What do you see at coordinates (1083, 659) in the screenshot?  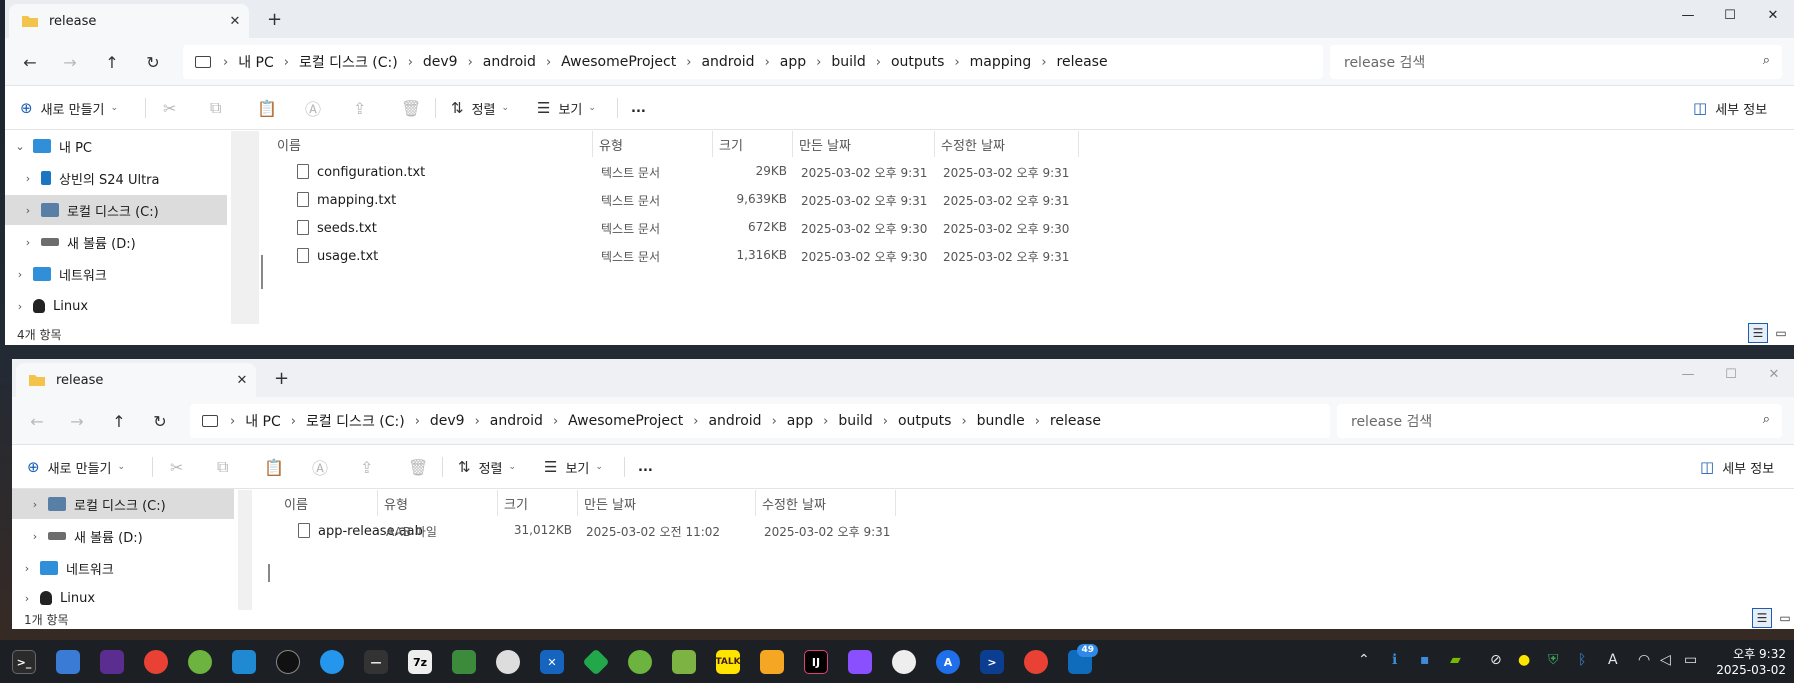 I see `outlook-icon: 49` at bounding box center [1083, 659].